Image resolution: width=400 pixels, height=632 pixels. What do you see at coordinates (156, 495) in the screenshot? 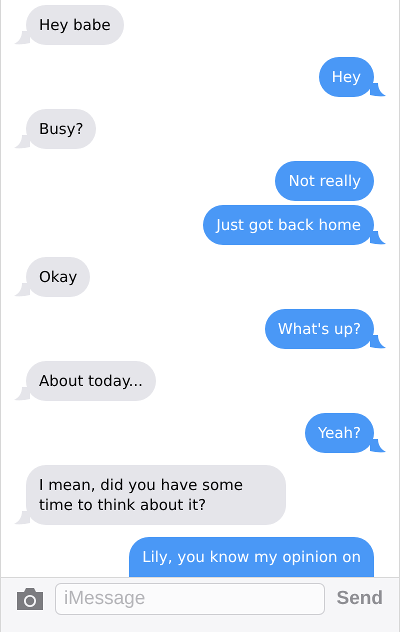
I see `message-bubble: I mean, did you have some time to think about it?` at bounding box center [156, 495].